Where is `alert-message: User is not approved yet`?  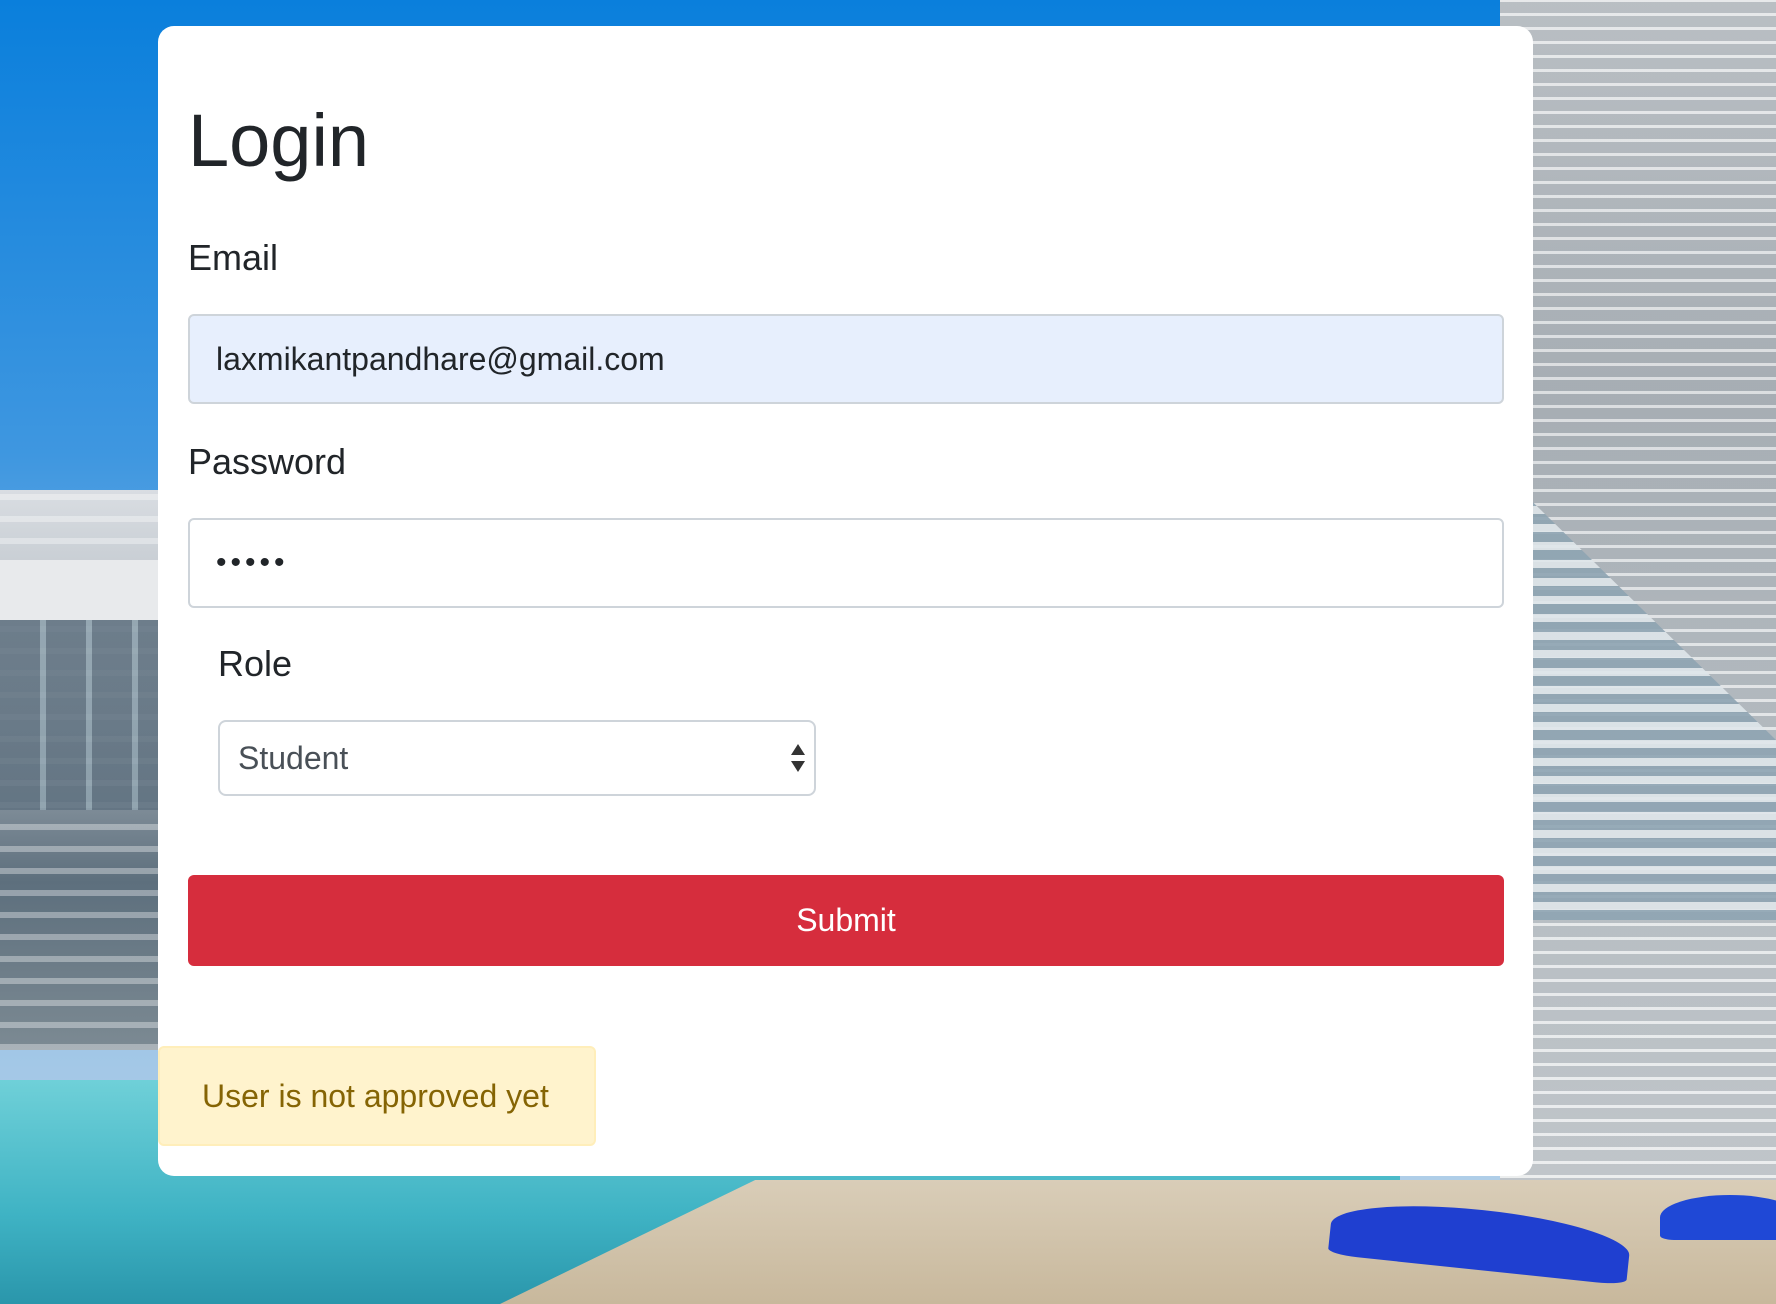
alert-message: User is not approved yet is located at coordinates (375, 1095).